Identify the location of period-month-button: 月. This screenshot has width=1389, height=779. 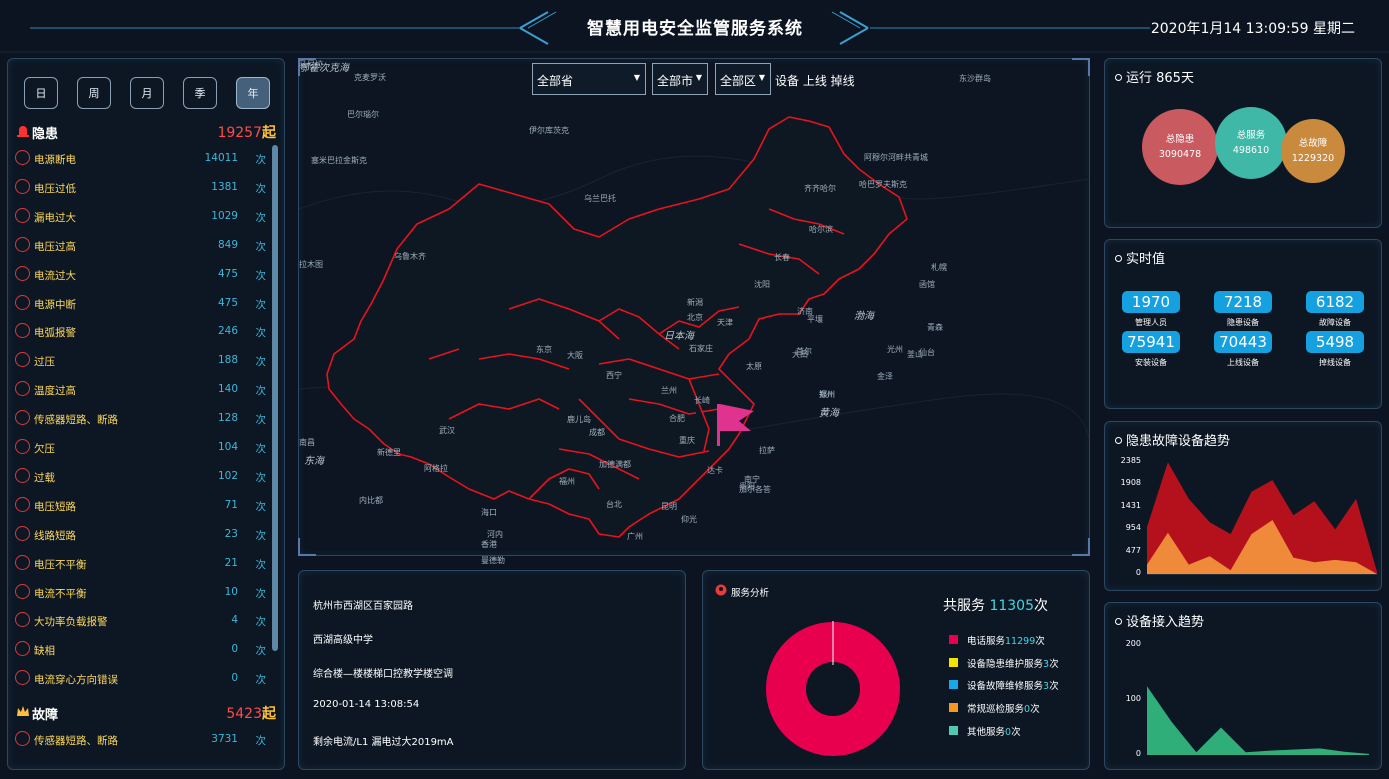
(147, 93).